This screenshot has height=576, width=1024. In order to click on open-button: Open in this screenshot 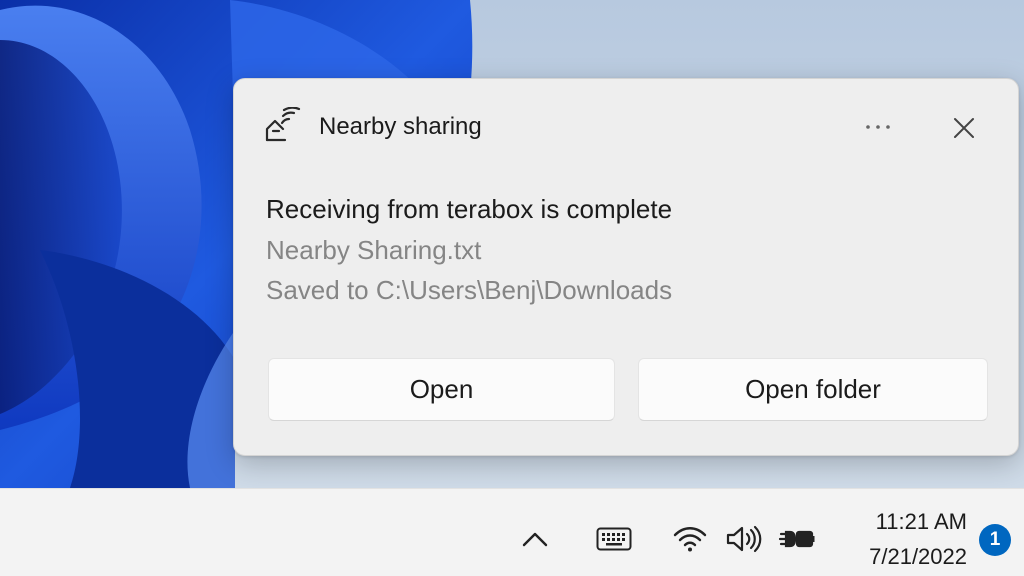, I will do `click(441, 389)`.